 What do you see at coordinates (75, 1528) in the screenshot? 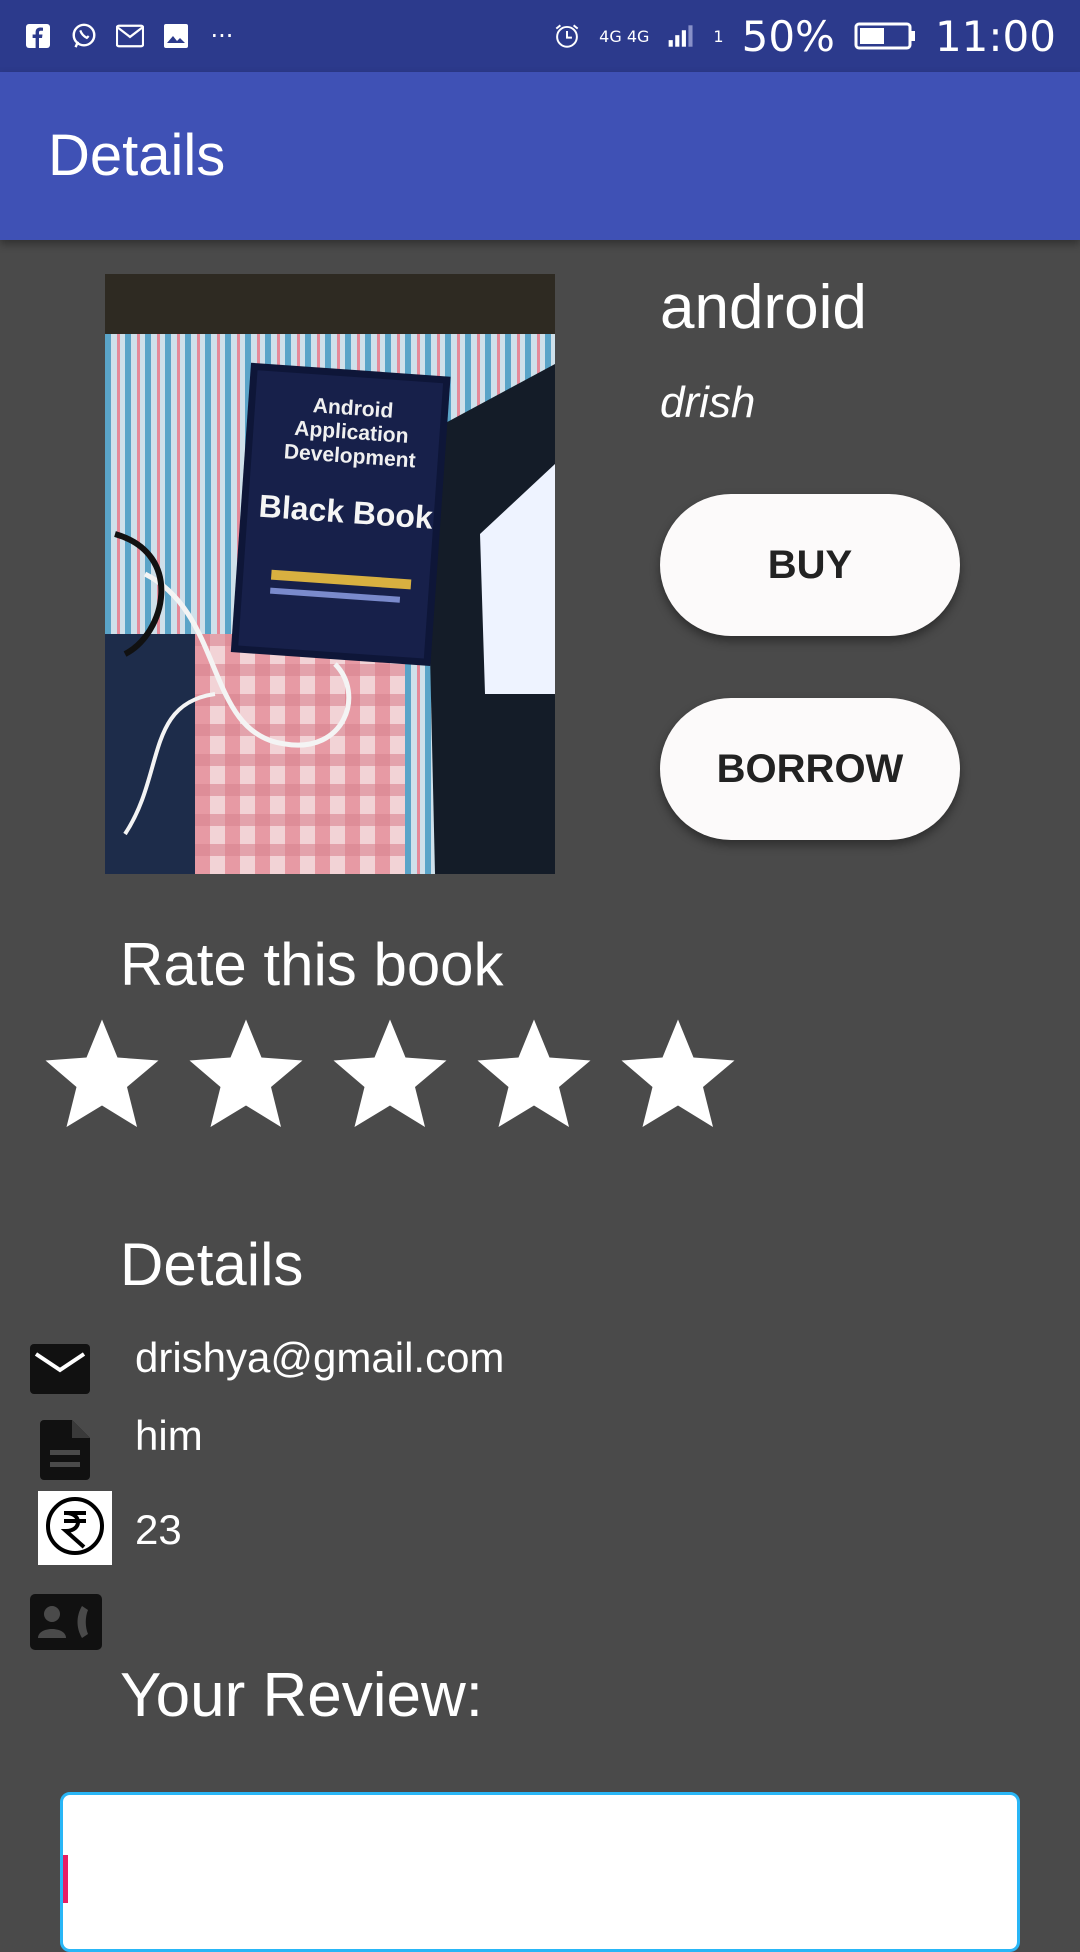
I see `rupee-icon` at bounding box center [75, 1528].